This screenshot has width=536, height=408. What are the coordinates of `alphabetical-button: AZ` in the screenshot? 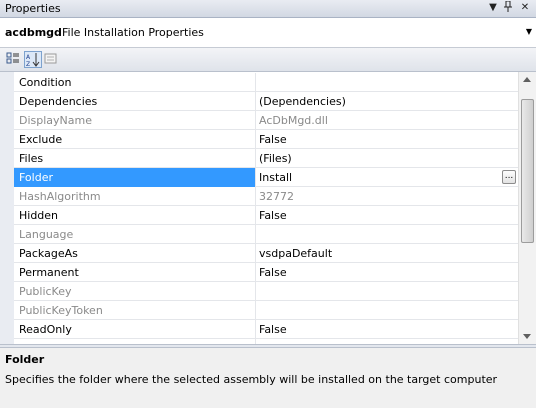 It's located at (33, 59).